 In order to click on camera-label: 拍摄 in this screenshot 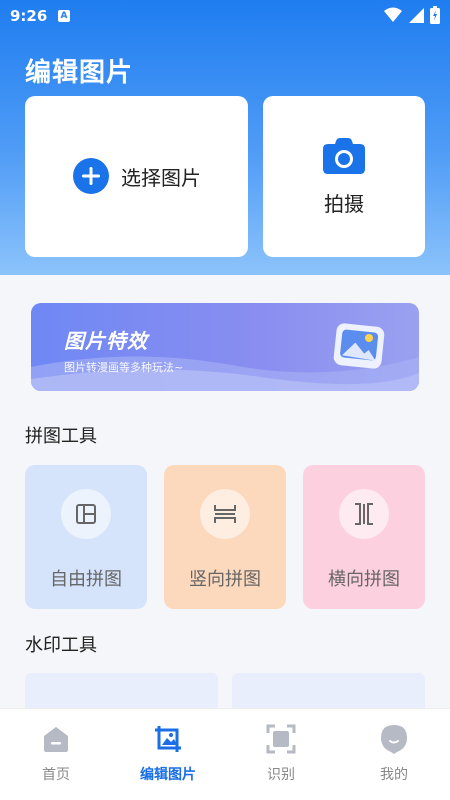, I will do `click(344, 204)`.